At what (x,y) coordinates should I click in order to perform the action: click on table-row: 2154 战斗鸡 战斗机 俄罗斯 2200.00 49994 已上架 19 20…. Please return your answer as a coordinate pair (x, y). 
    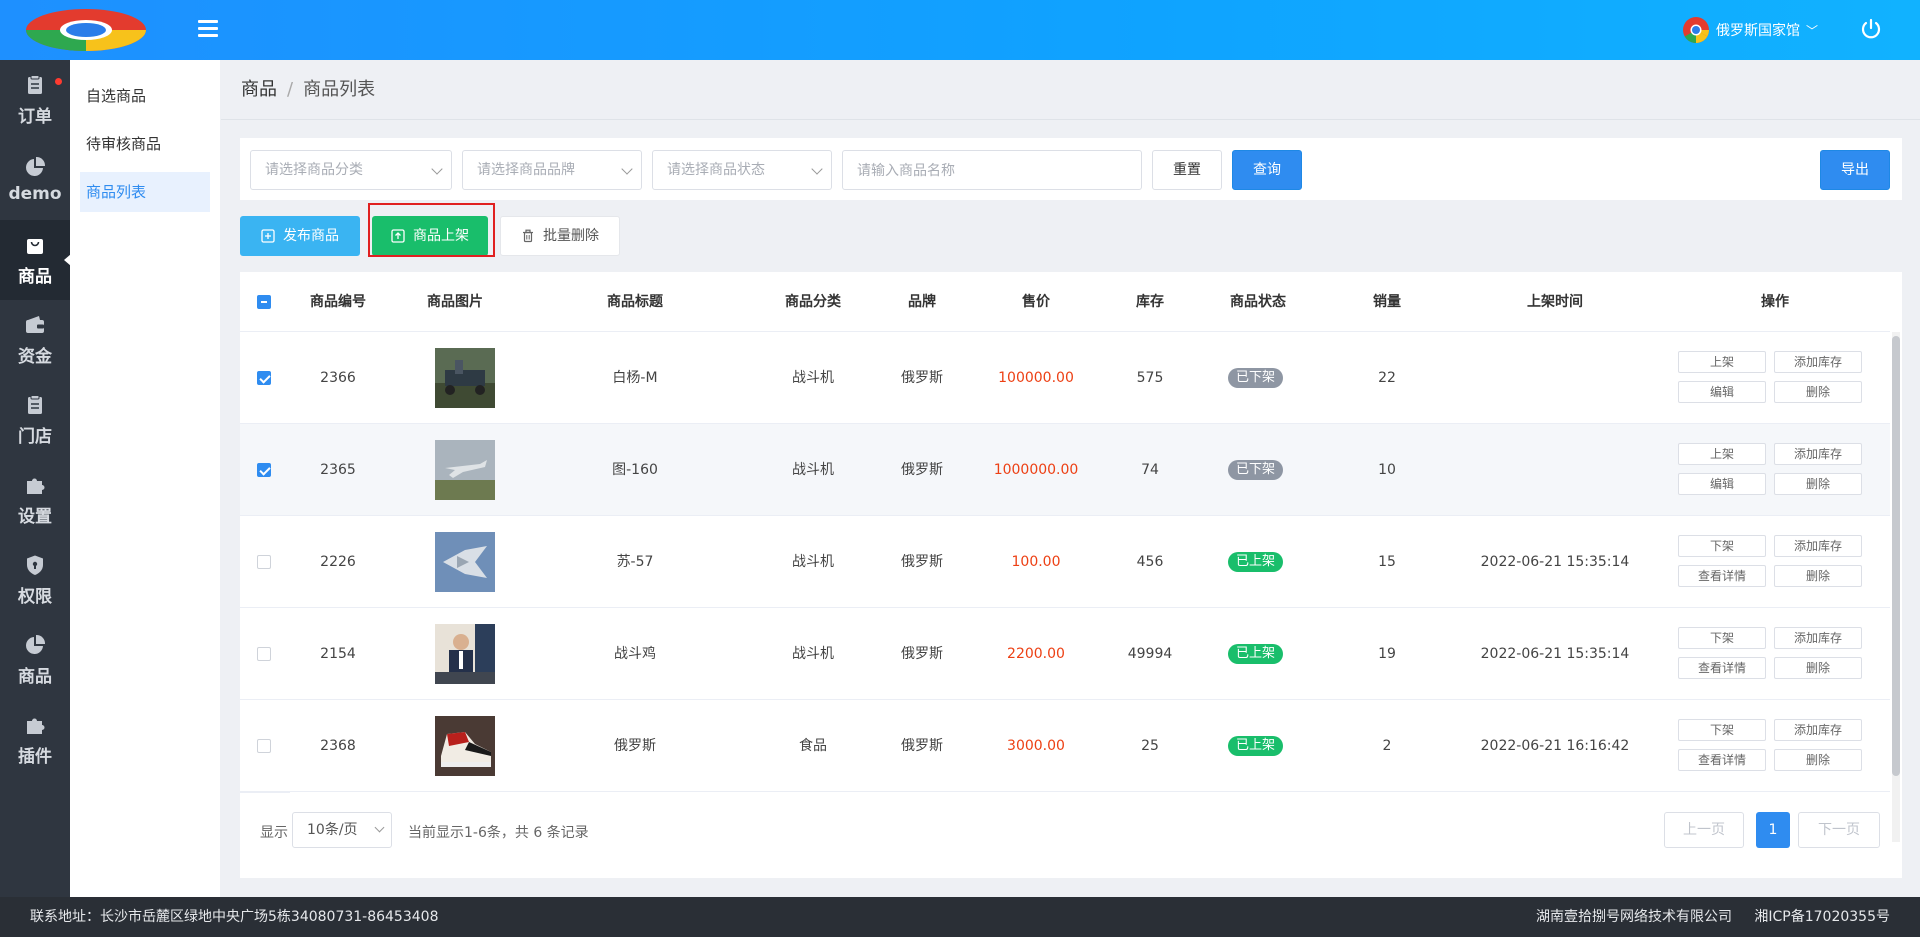
    Looking at the image, I should click on (1065, 654).